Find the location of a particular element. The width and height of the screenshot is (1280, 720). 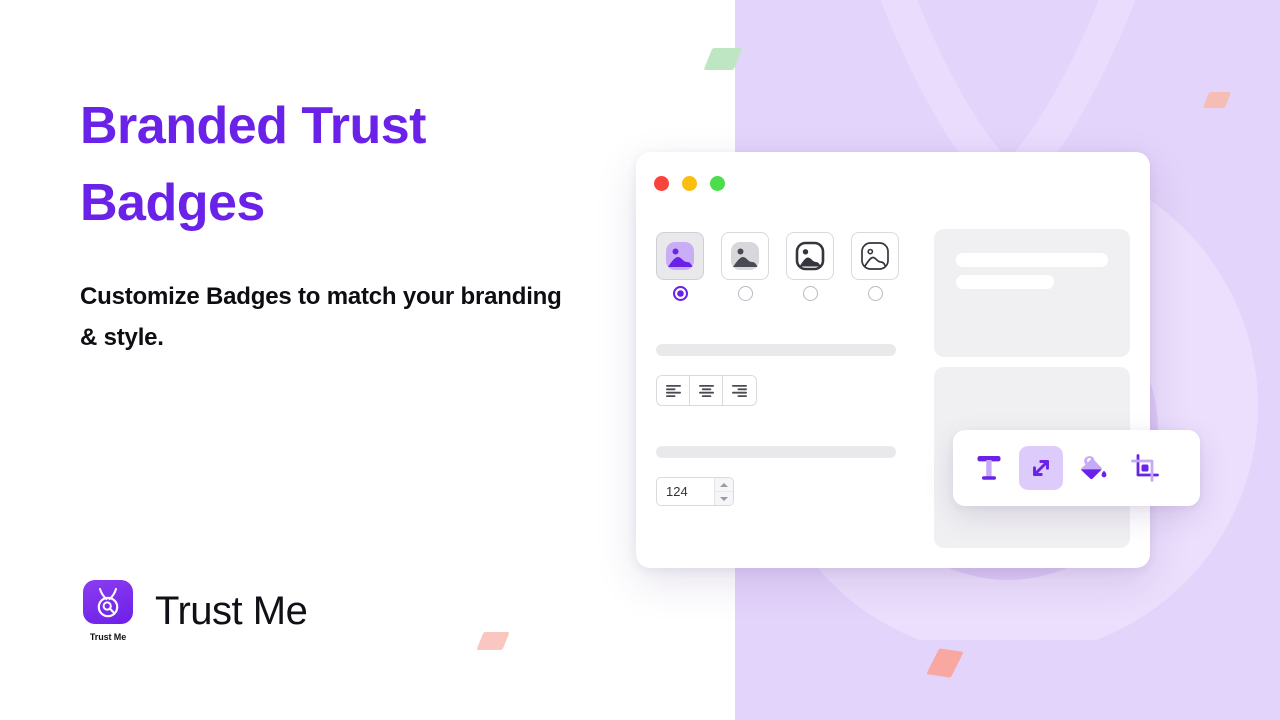

resize-tool-icon is located at coordinates (1041, 468).